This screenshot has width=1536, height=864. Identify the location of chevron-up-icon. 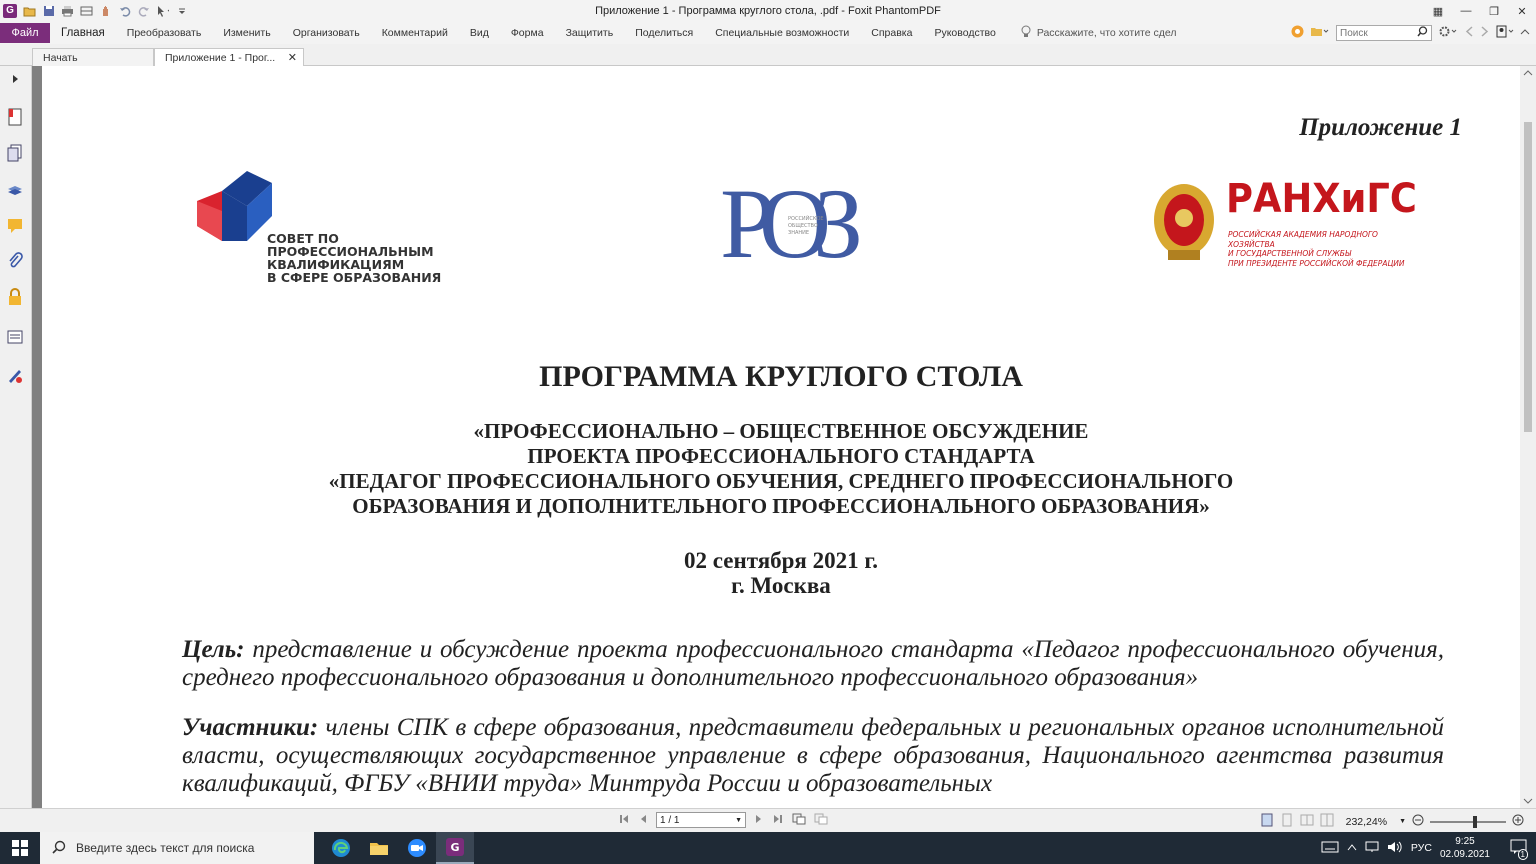
(1352, 848).